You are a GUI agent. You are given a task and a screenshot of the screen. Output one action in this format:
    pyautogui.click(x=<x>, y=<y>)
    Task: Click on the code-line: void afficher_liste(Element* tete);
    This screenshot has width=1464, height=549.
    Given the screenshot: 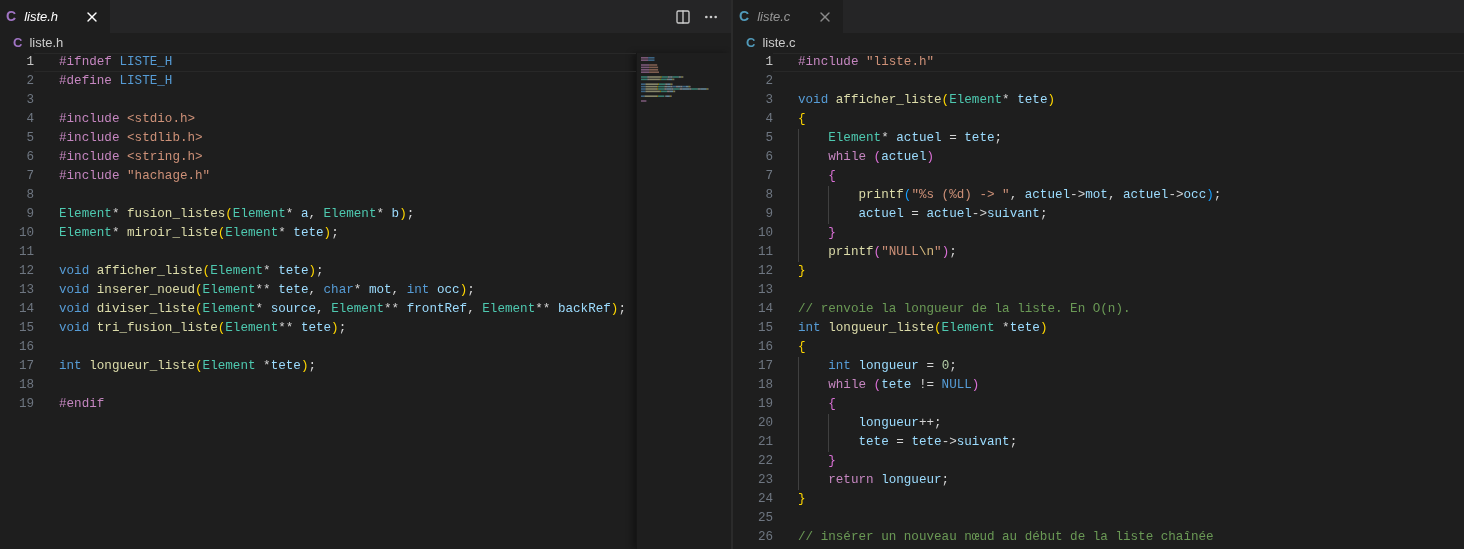 What is the action you would take?
    pyautogui.click(x=191, y=272)
    